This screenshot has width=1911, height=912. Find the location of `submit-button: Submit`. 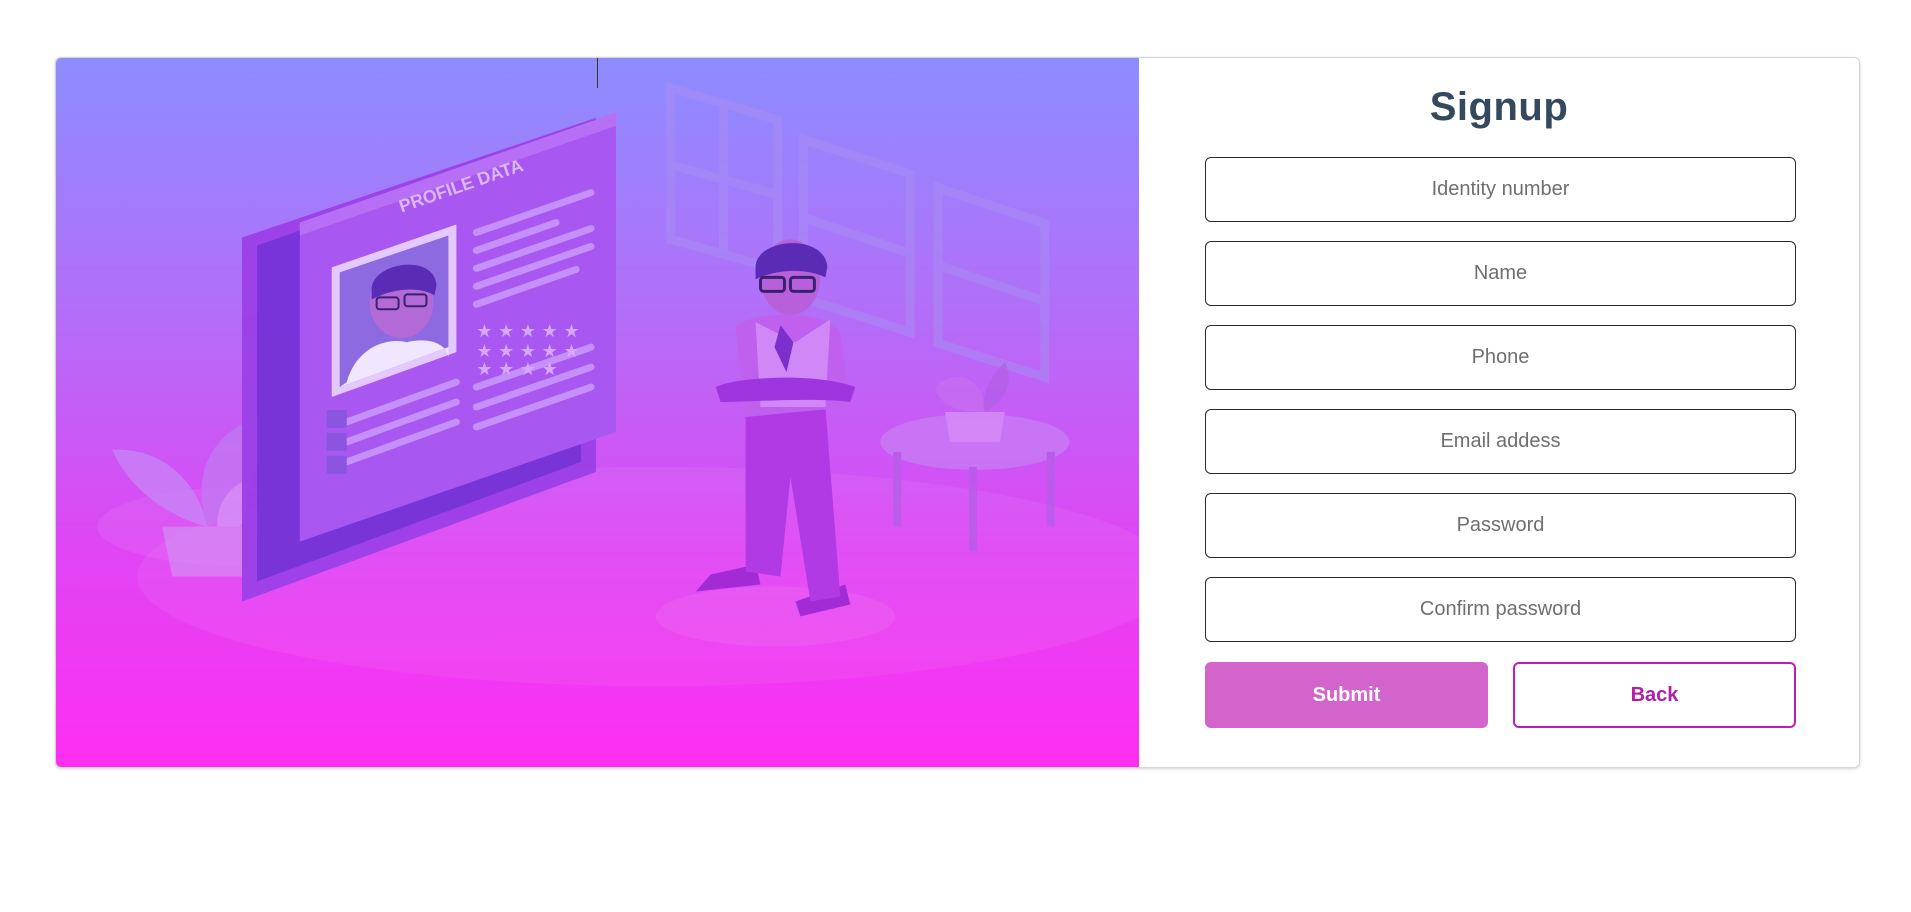

submit-button: Submit is located at coordinates (1346, 695).